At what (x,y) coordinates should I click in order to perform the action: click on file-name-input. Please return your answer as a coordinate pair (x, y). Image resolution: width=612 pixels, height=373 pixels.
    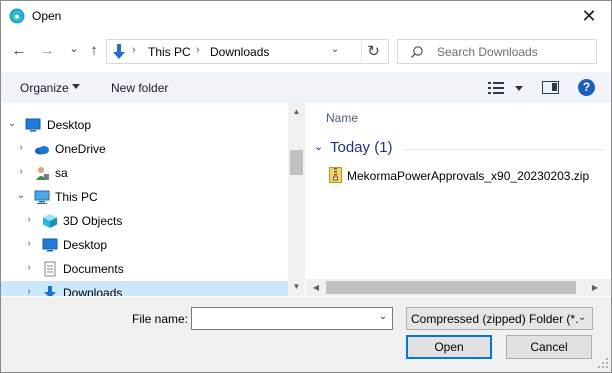
    Looking at the image, I should click on (292, 318).